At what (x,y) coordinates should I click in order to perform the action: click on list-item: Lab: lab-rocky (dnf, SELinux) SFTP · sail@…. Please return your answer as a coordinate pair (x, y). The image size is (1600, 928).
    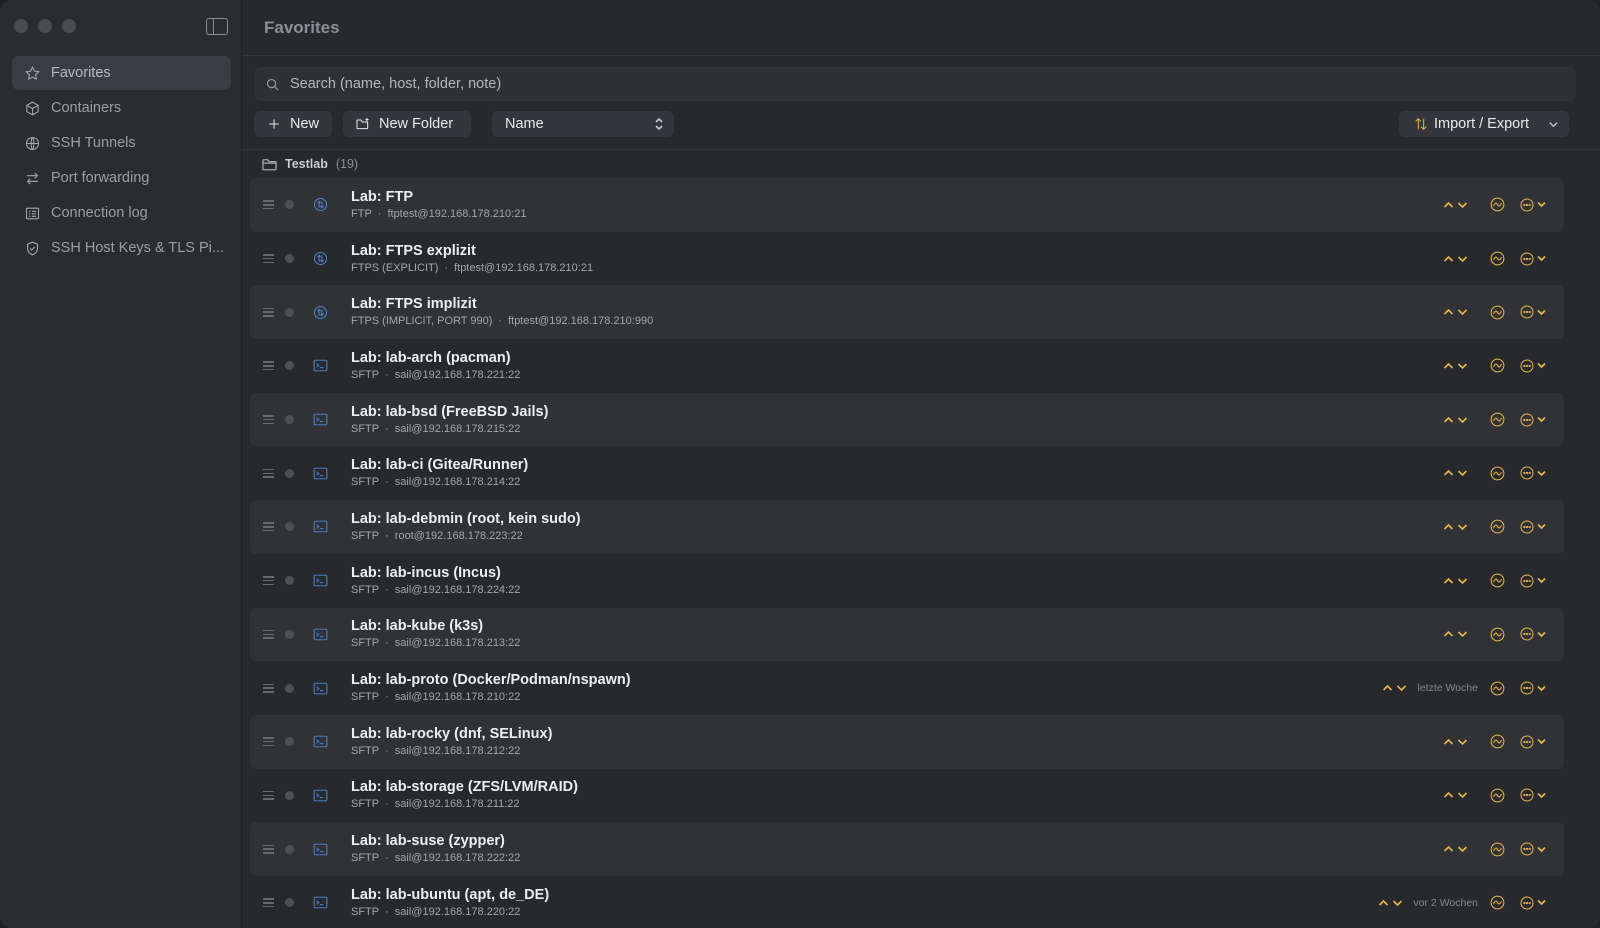
    Looking at the image, I should click on (907, 741).